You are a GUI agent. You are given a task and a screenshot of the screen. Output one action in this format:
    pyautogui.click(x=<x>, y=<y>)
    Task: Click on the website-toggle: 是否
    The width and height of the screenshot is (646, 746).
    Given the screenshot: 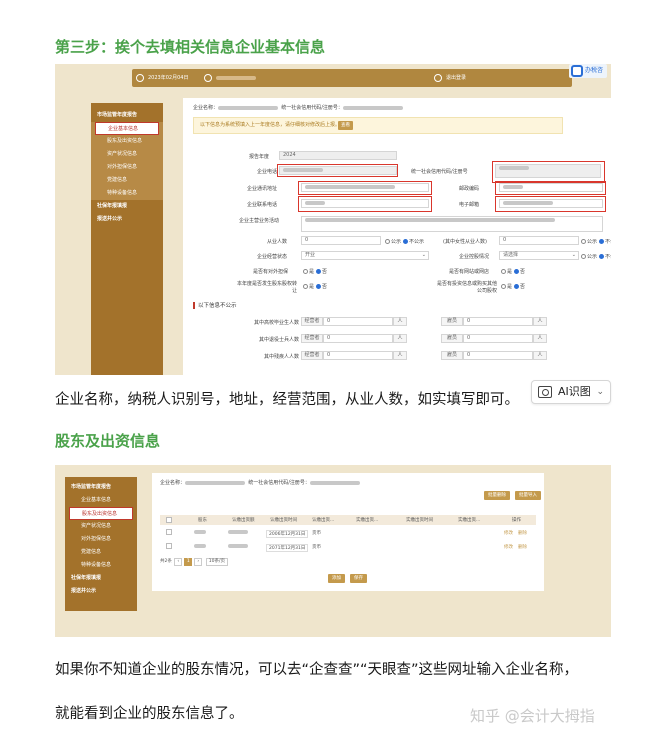 What is the action you would take?
    pyautogui.click(x=512, y=271)
    